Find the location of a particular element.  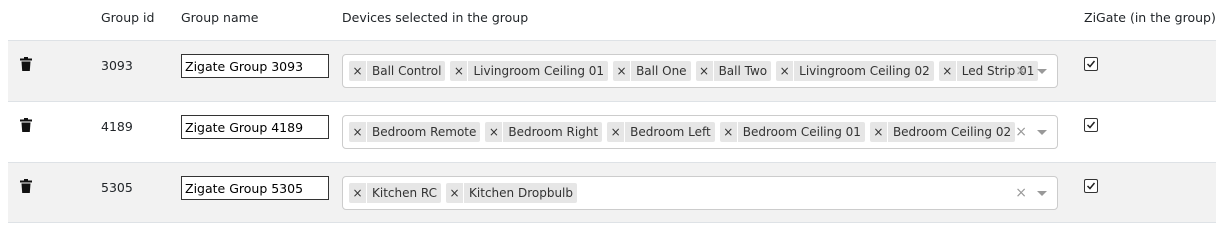

device-tag-label: Kitchen RC is located at coordinates (405, 193).